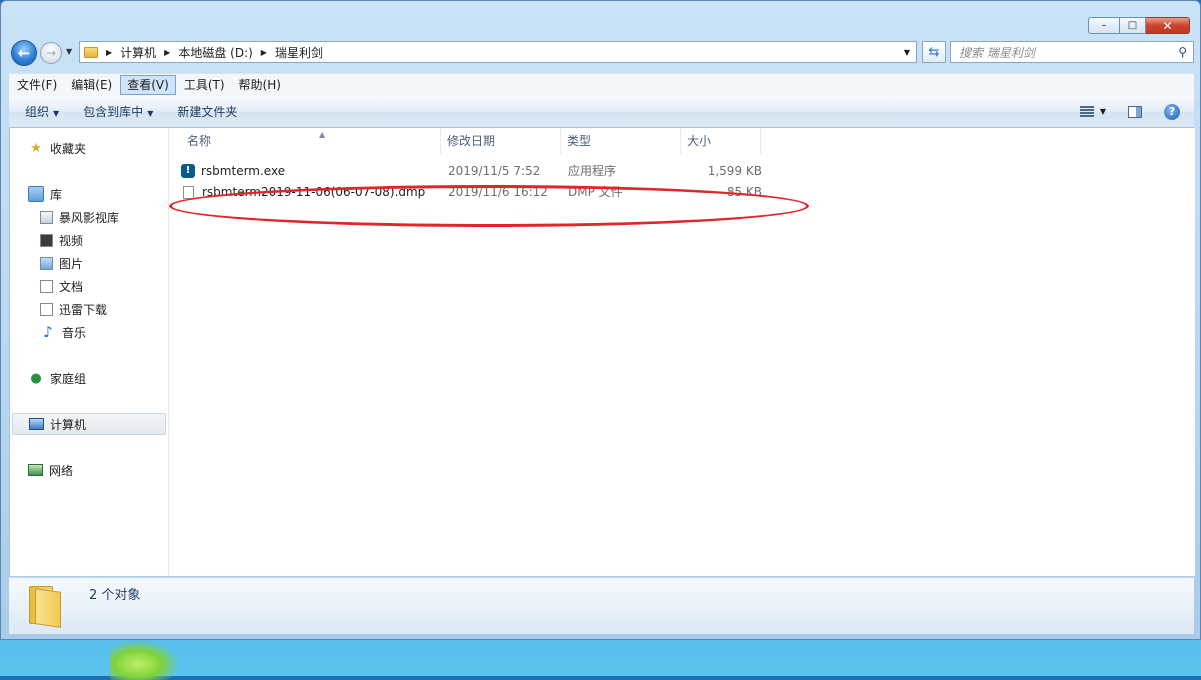 The height and width of the screenshot is (680, 1201). I want to click on sidebar-item-label: 网络, so click(61, 470).